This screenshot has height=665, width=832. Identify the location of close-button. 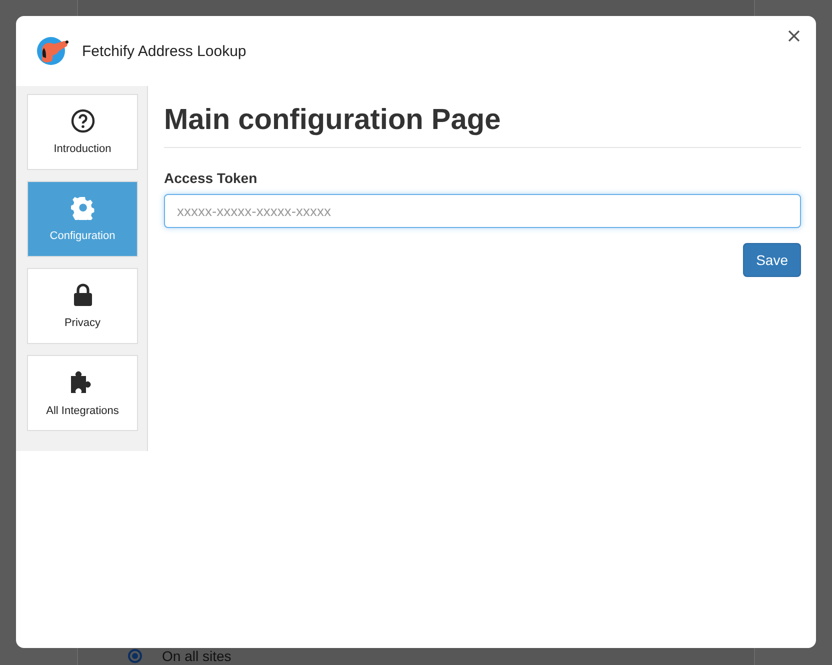
(794, 36).